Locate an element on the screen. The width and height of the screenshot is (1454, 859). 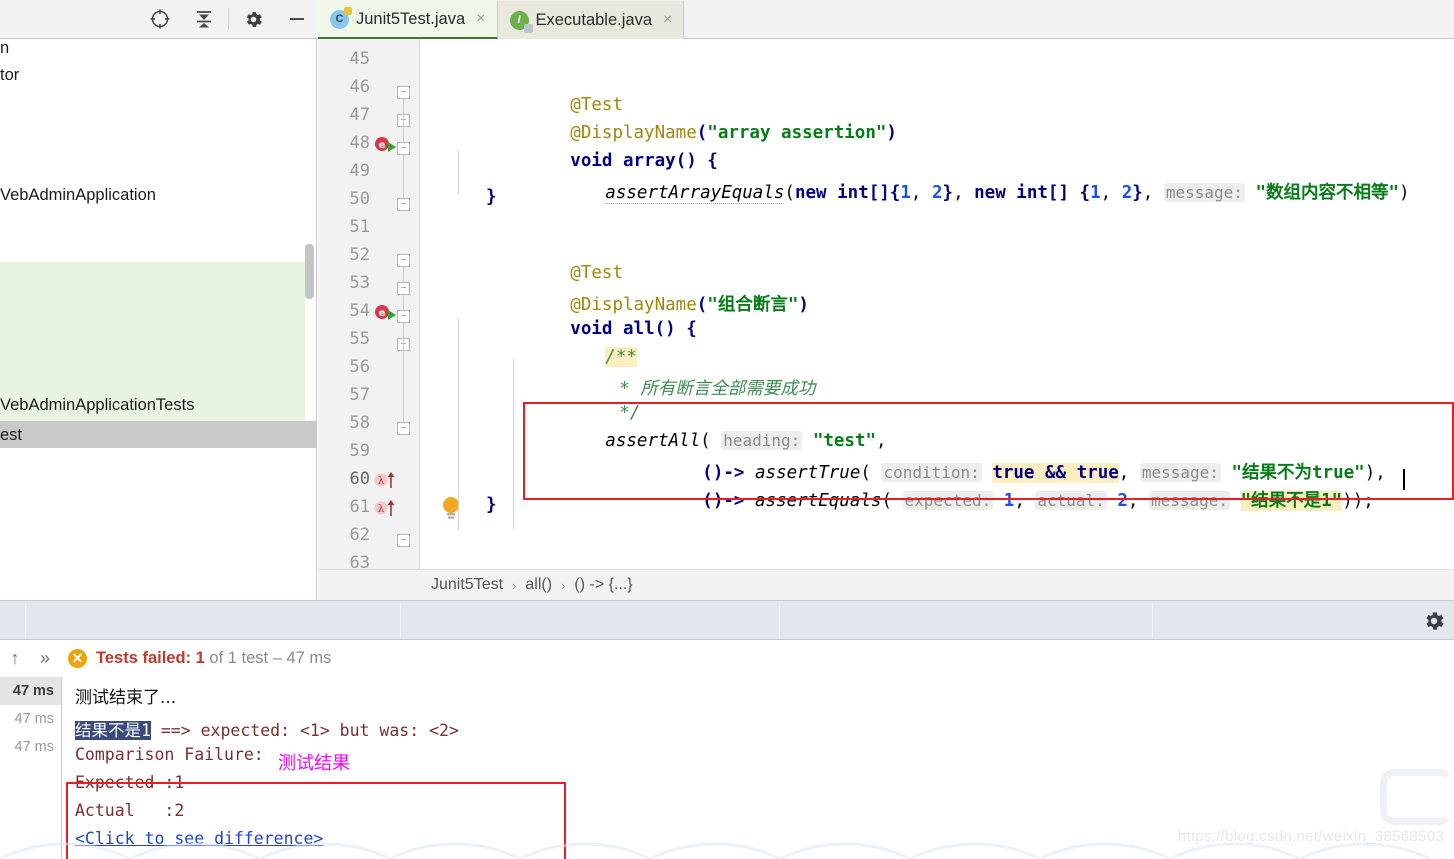
editor-tab-bar: C Junit5Test.java × I Executable.java × is located at coordinates (501, 19).